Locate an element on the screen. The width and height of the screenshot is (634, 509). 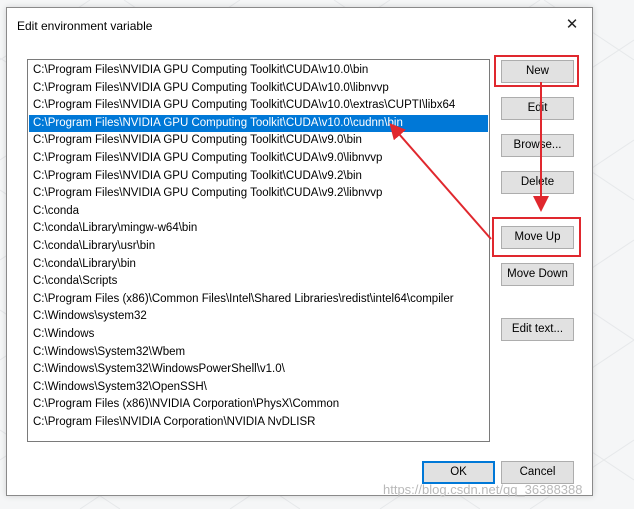
arrow-to-selected-path is located at coordinates (440, 181).